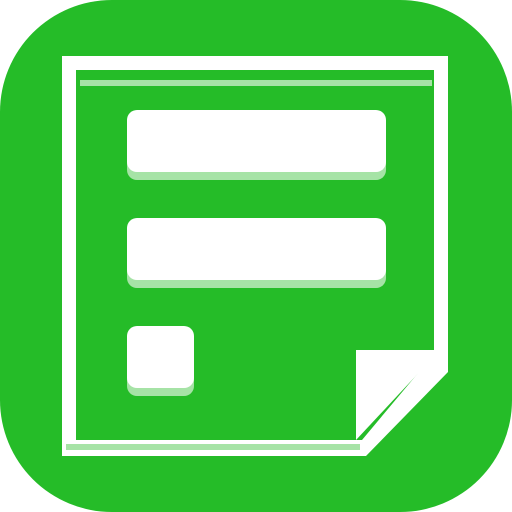 The image size is (512, 512). I want to click on checkbox-square, so click(160, 357).